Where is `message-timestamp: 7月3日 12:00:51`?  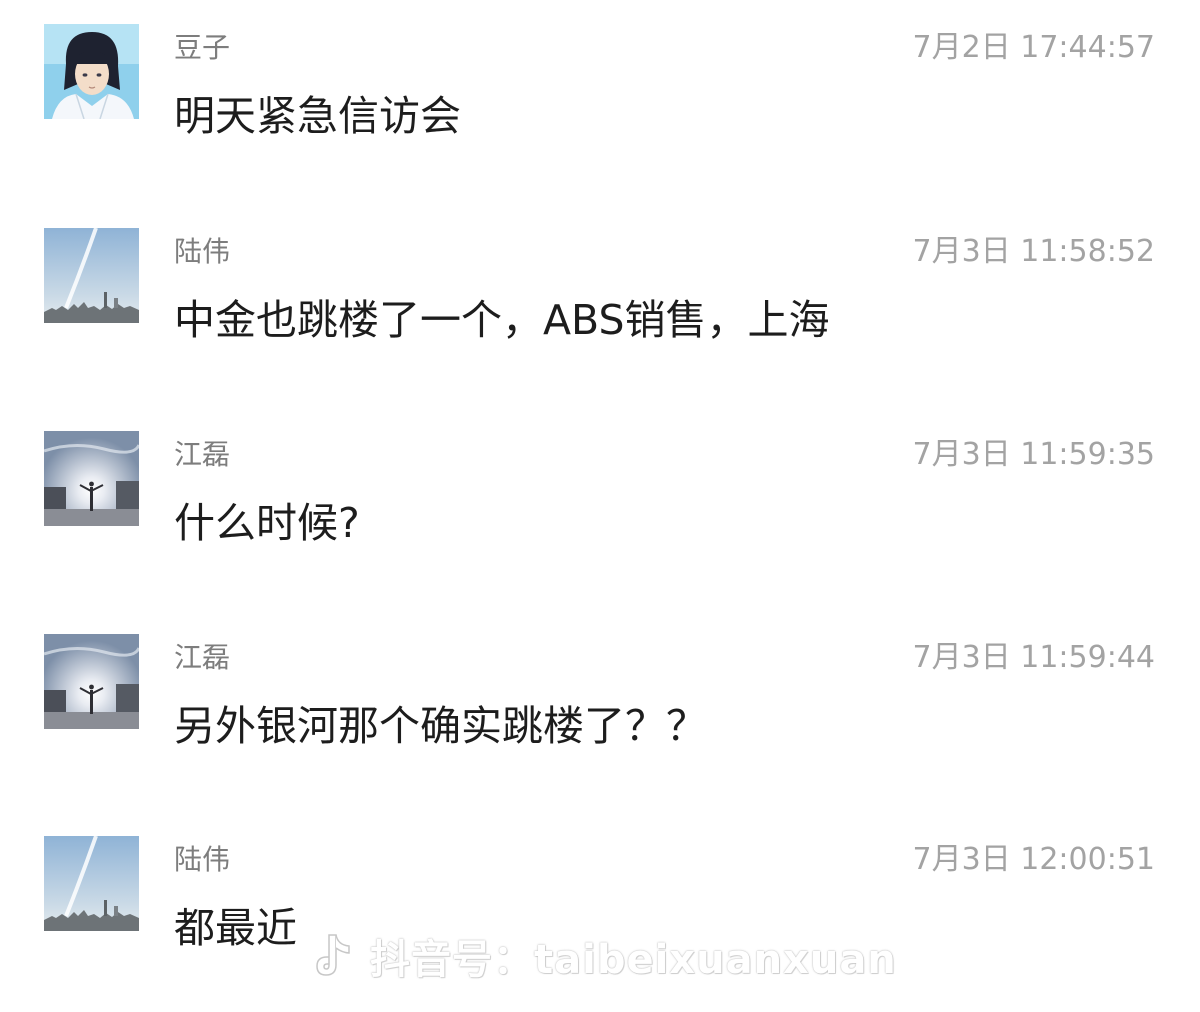 message-timestamp: 7月3日 12:00:51 is located at coordinates (1033, 859).